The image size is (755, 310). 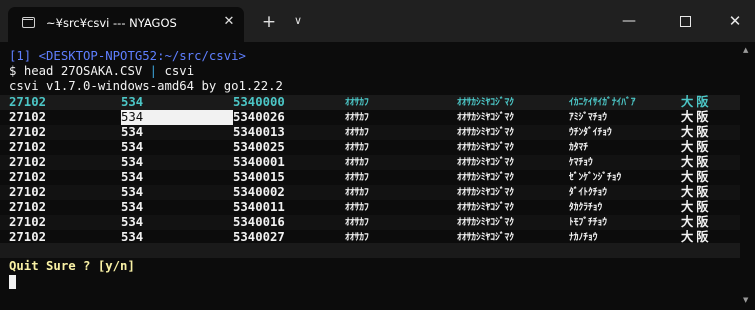 What do you see at coordinates (588, 222) in the screenshot?
I see `table-cell: ﾄﾓﾌﾞﾁﾁｮｳ` at bounding box center [588, 222].